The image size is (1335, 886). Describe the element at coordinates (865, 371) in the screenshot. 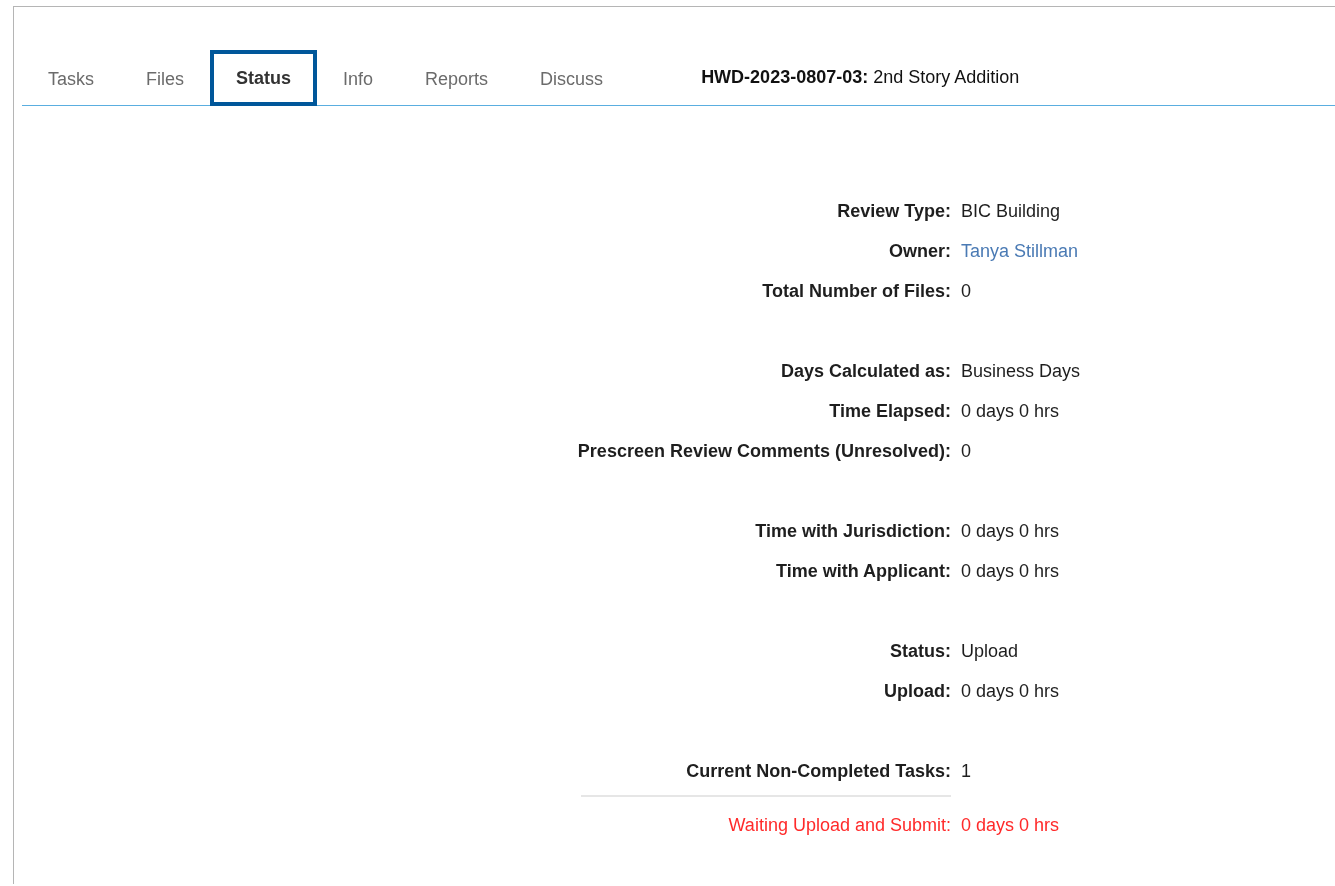

I see `field-label: Days Calculated as:` at that location.